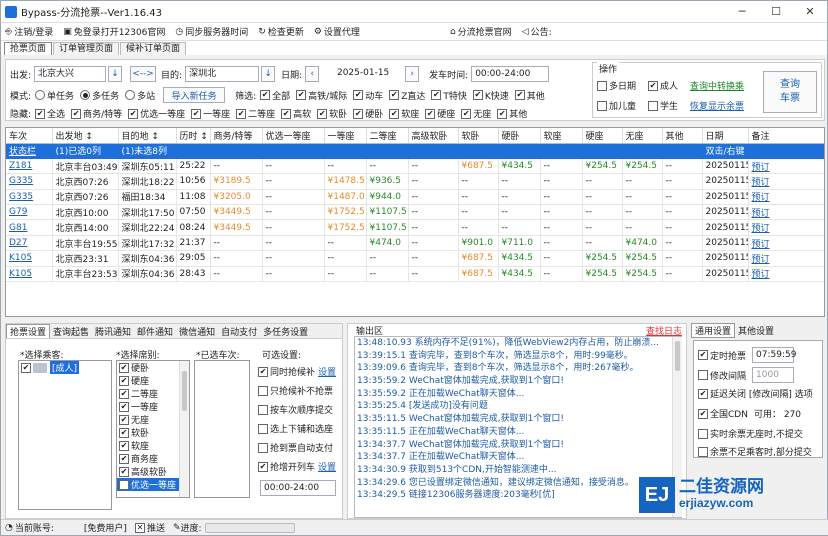  I want to click on hide-other: ✔ 其他, so click(512, 113).